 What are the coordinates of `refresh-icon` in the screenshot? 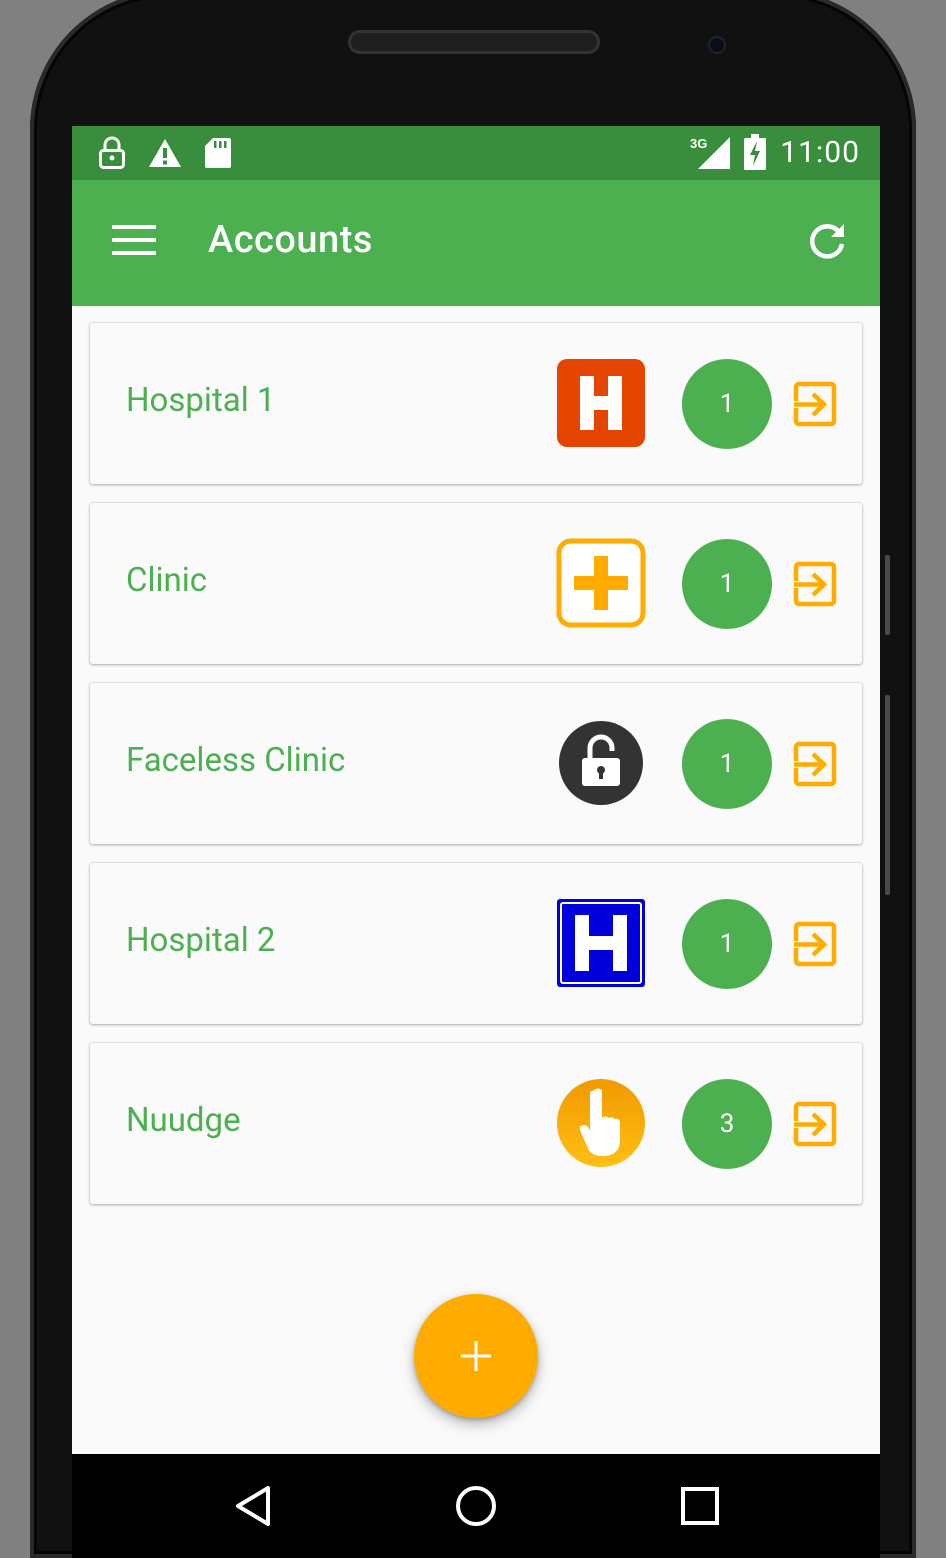 It's located at (827, 241).